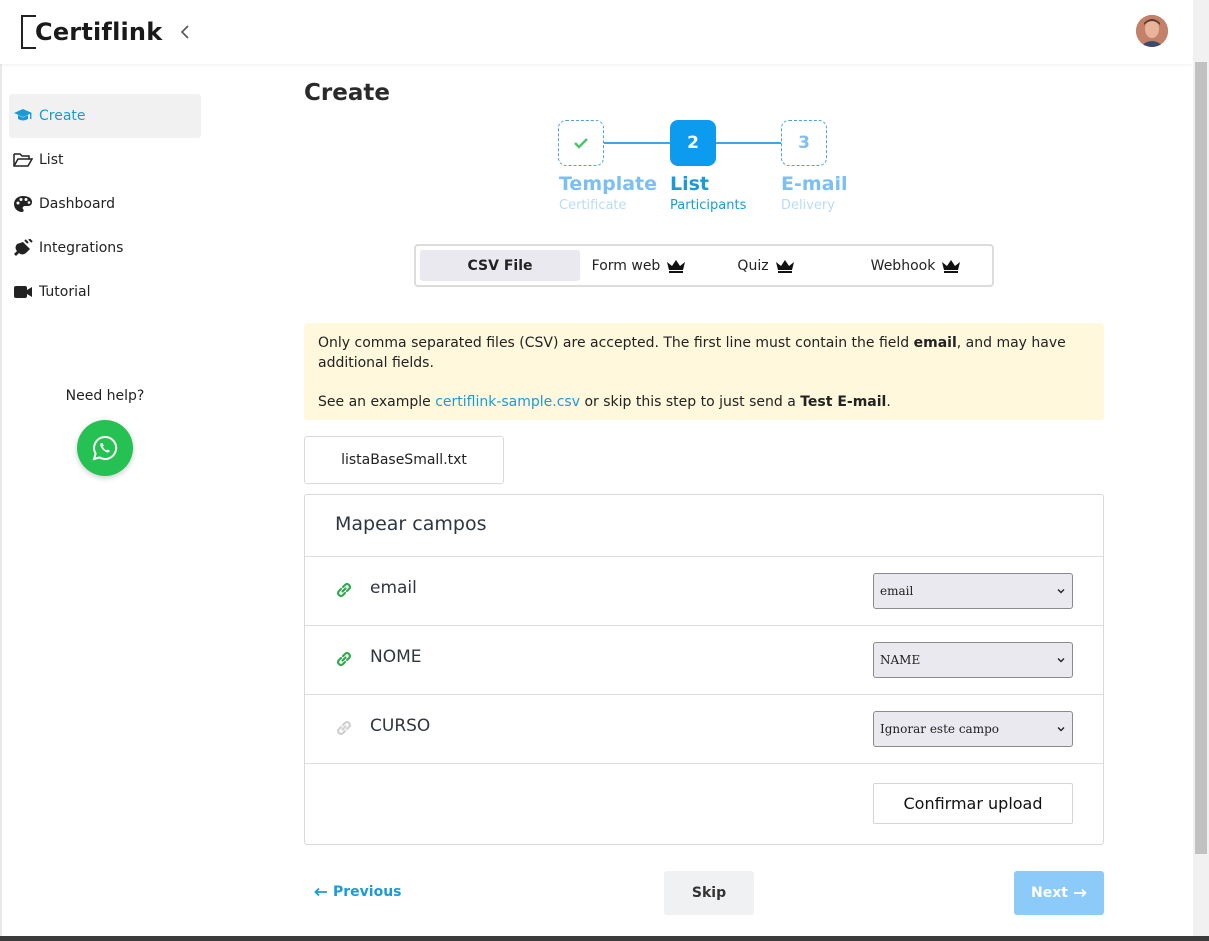 This screenshot has height=941, width=1209. Describe the element at coordinates (593, 205) in the screenshot. I see `step-1-subtitle: Certificate` at that location.